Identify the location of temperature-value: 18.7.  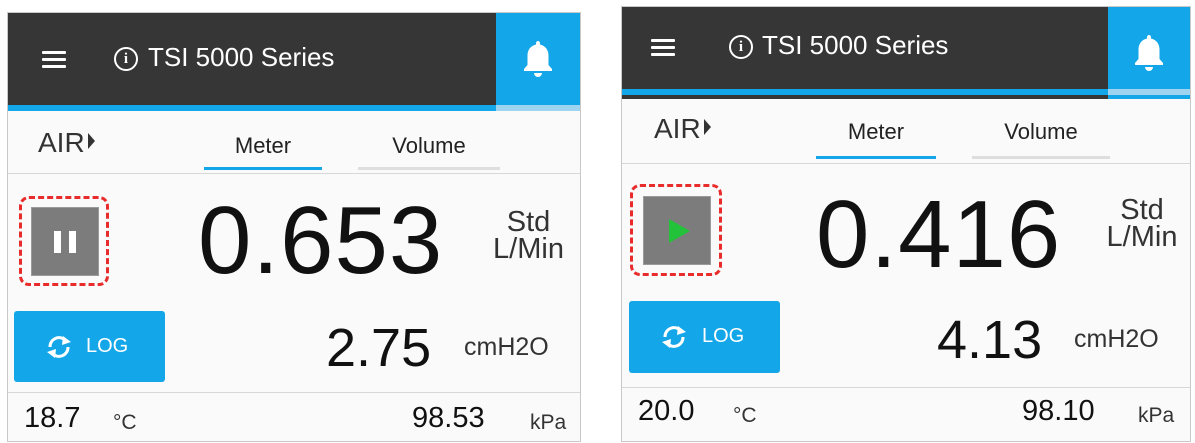
(52, 418).